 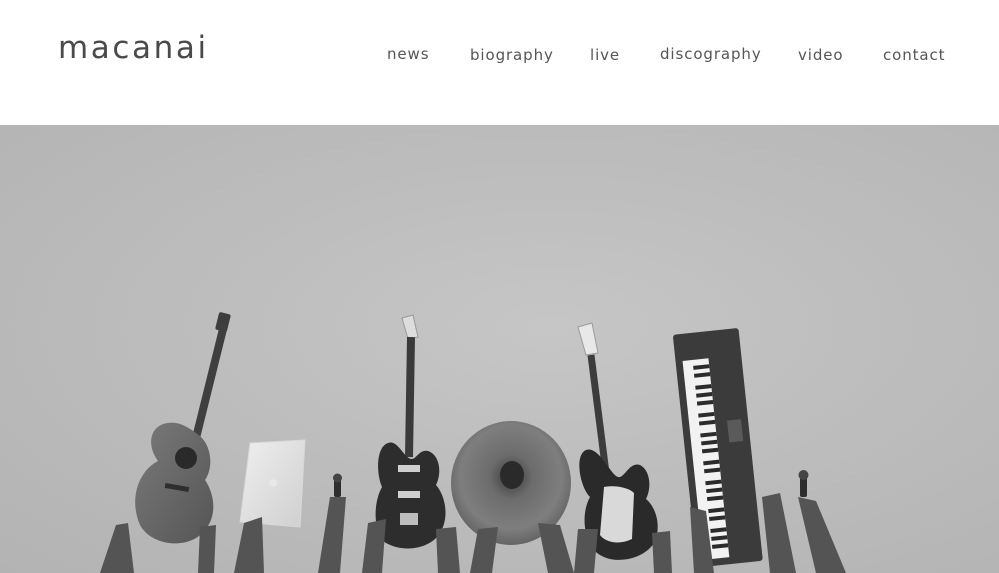 I want to click on bass-guitar, so click(x=617, y=441).